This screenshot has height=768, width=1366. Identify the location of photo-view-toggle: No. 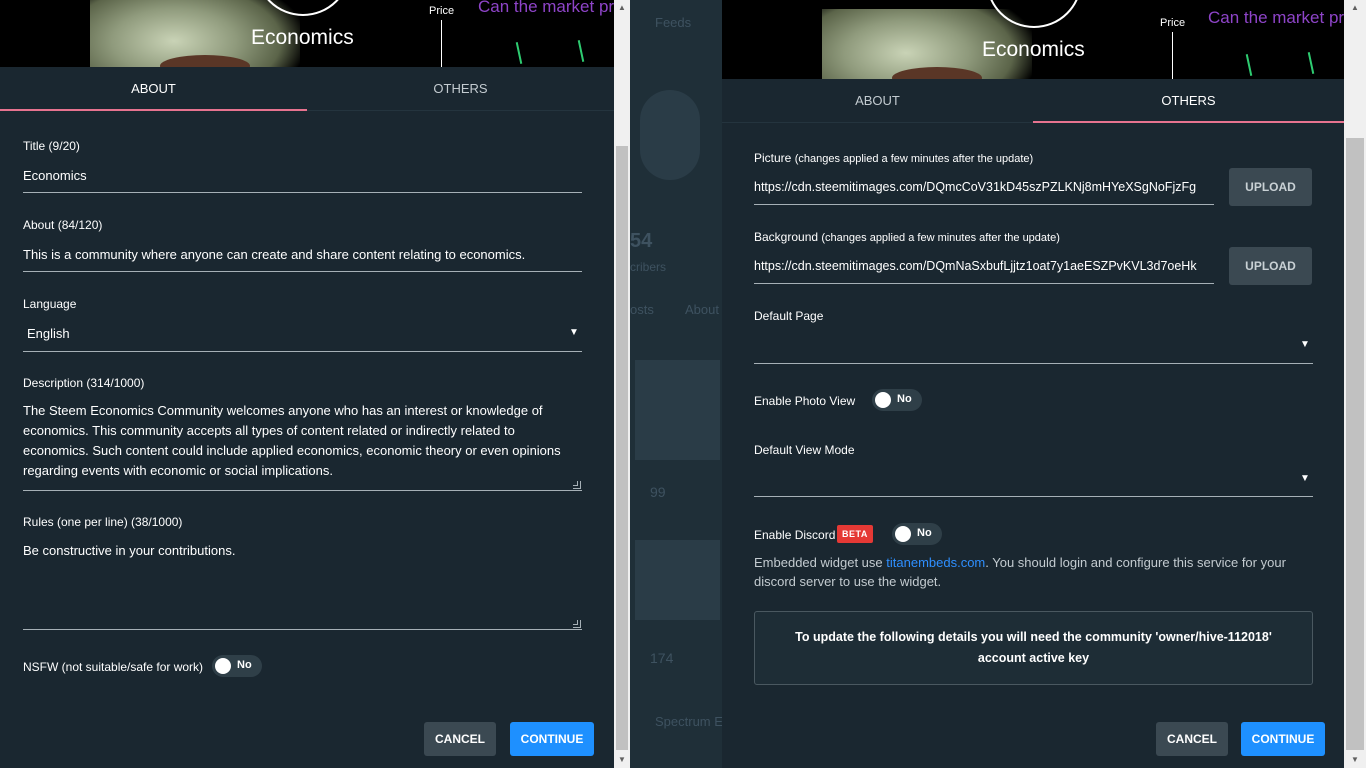
(897, 400).